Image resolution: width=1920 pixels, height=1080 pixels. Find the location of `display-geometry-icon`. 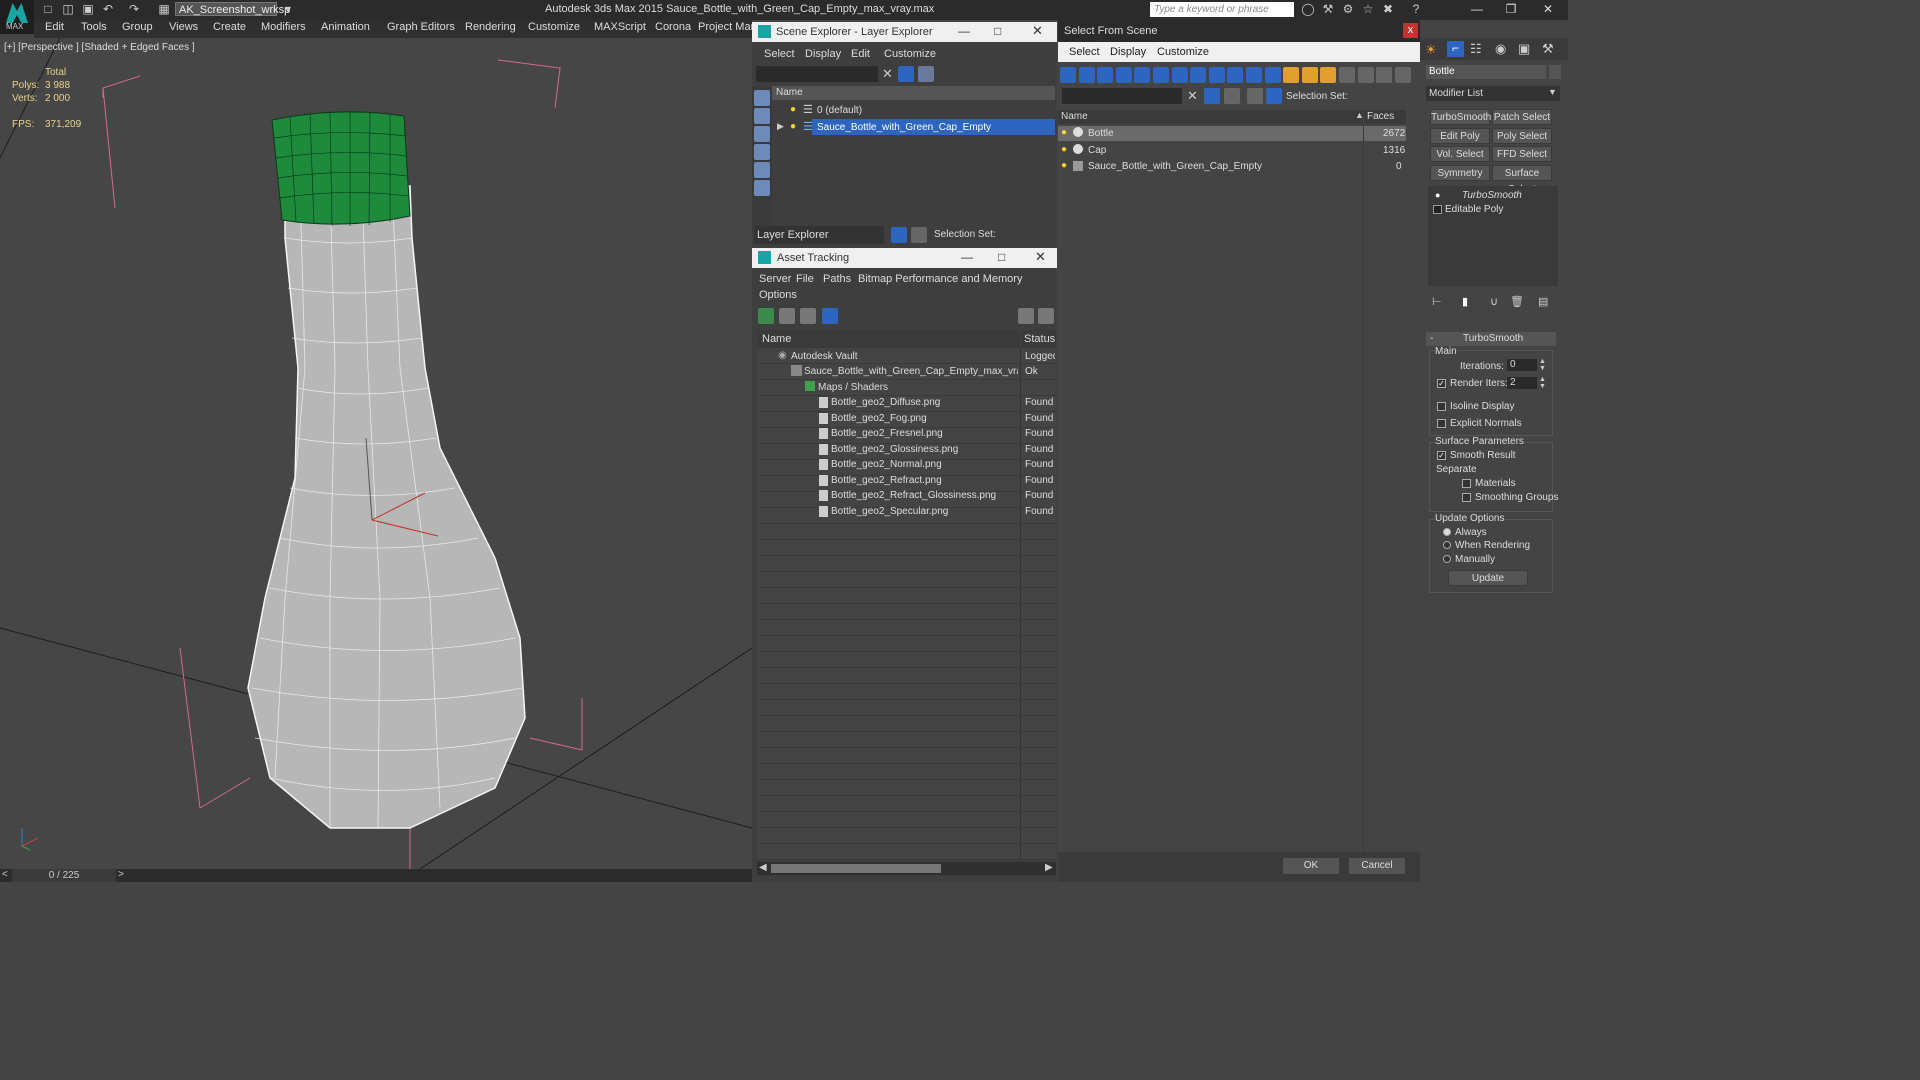

display-geometry-icon is located at coordinates (762, 116).